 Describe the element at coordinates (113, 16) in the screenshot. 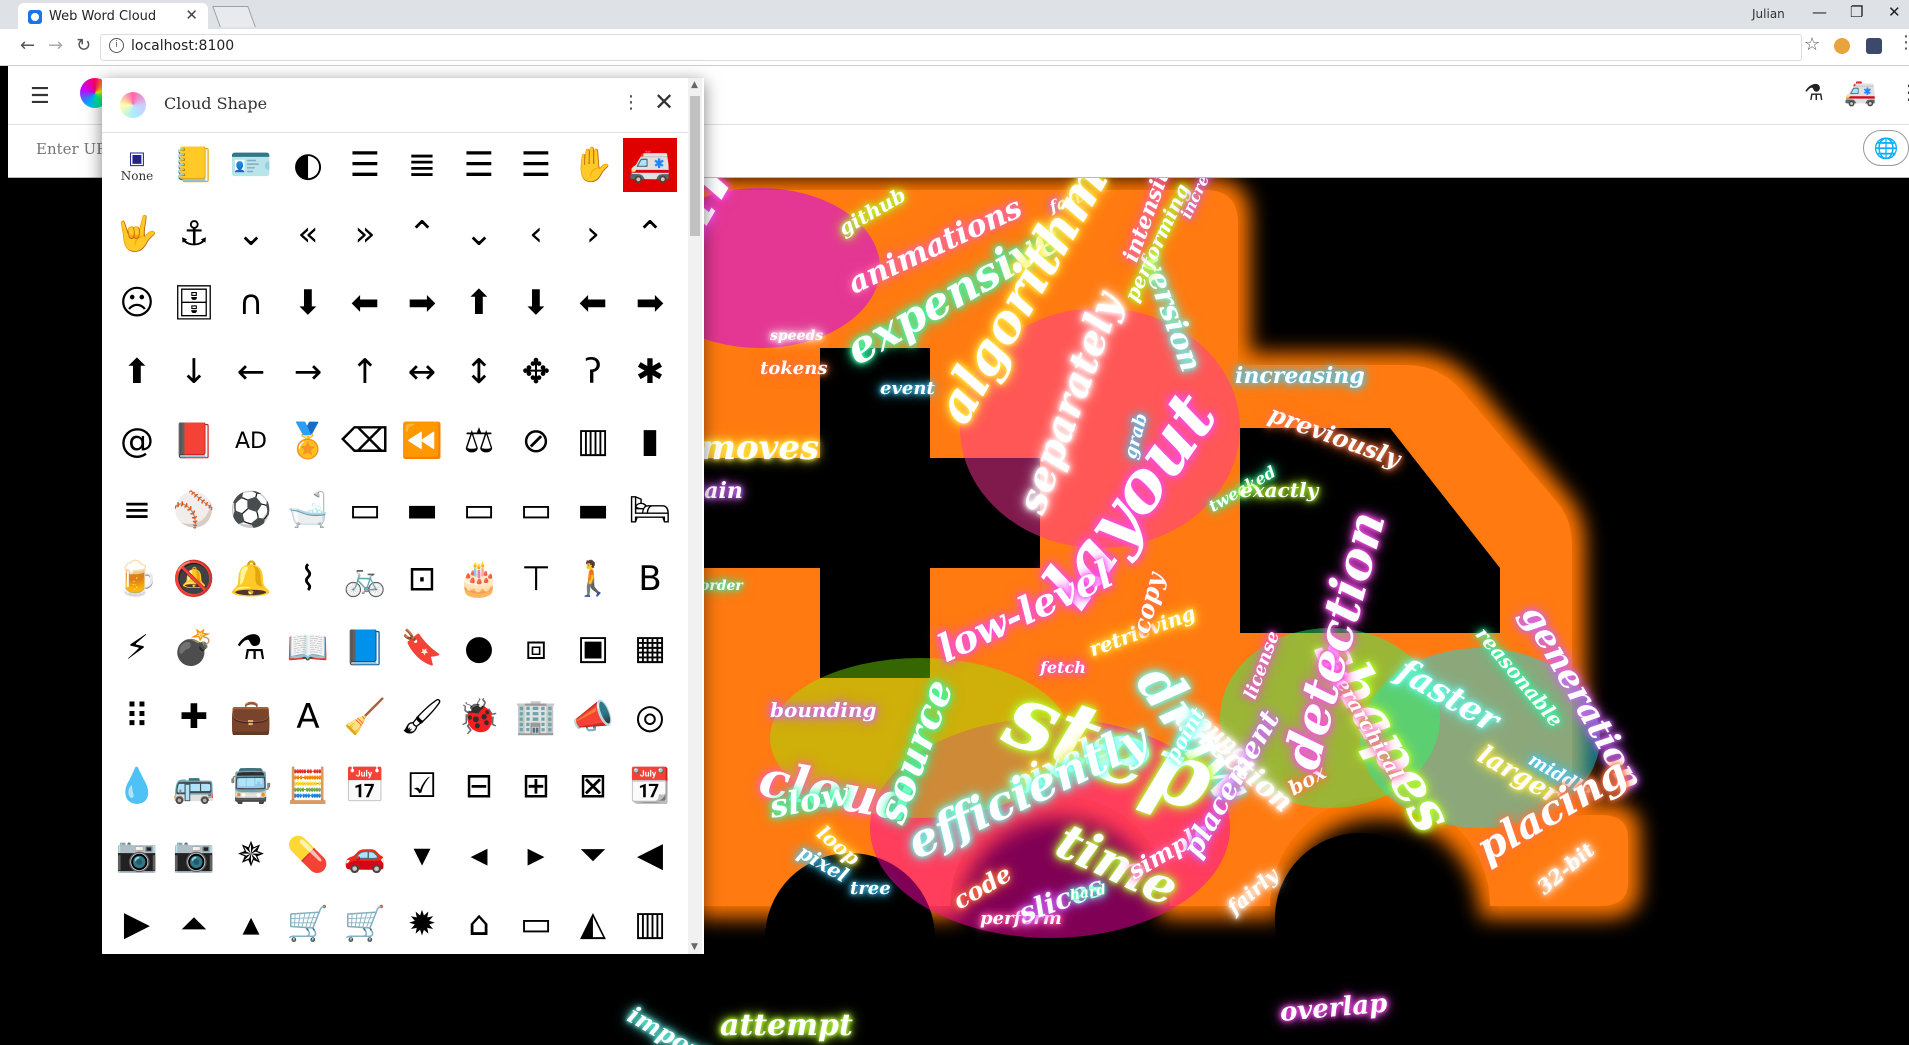

I see `browser-tab: Web Word Cloud ✕` at that location.